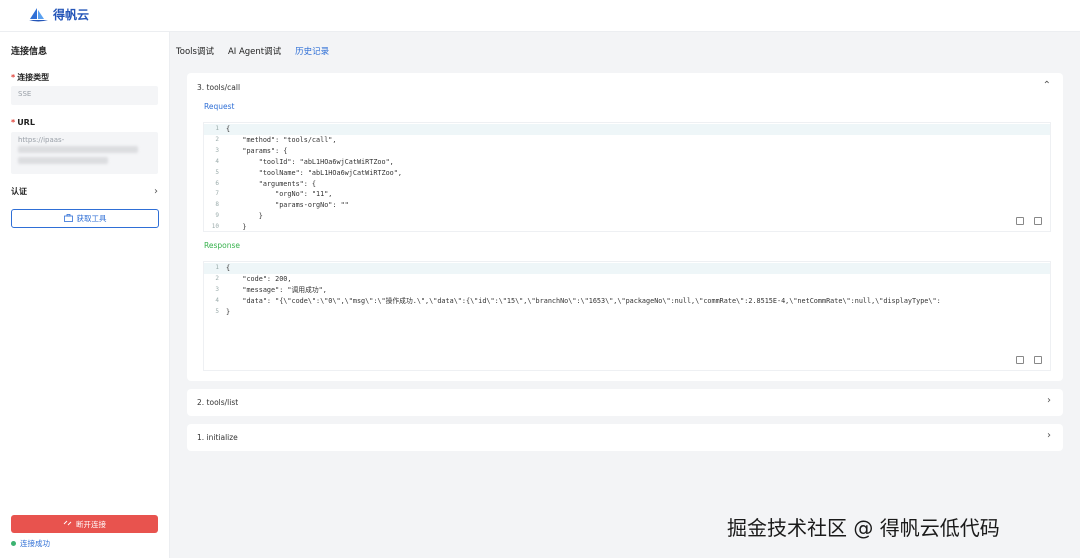  I want to click on connection-status: 连接成功, so click(30, 543).